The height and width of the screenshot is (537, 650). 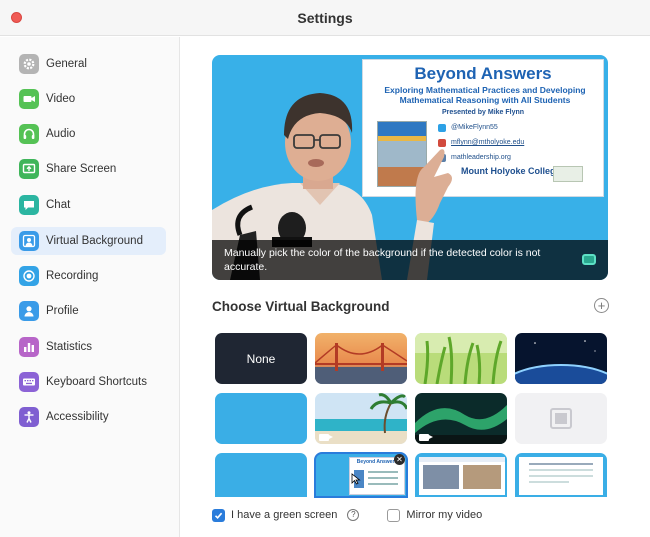 I want to click on headphones-icon, so click(x=29, y=134).